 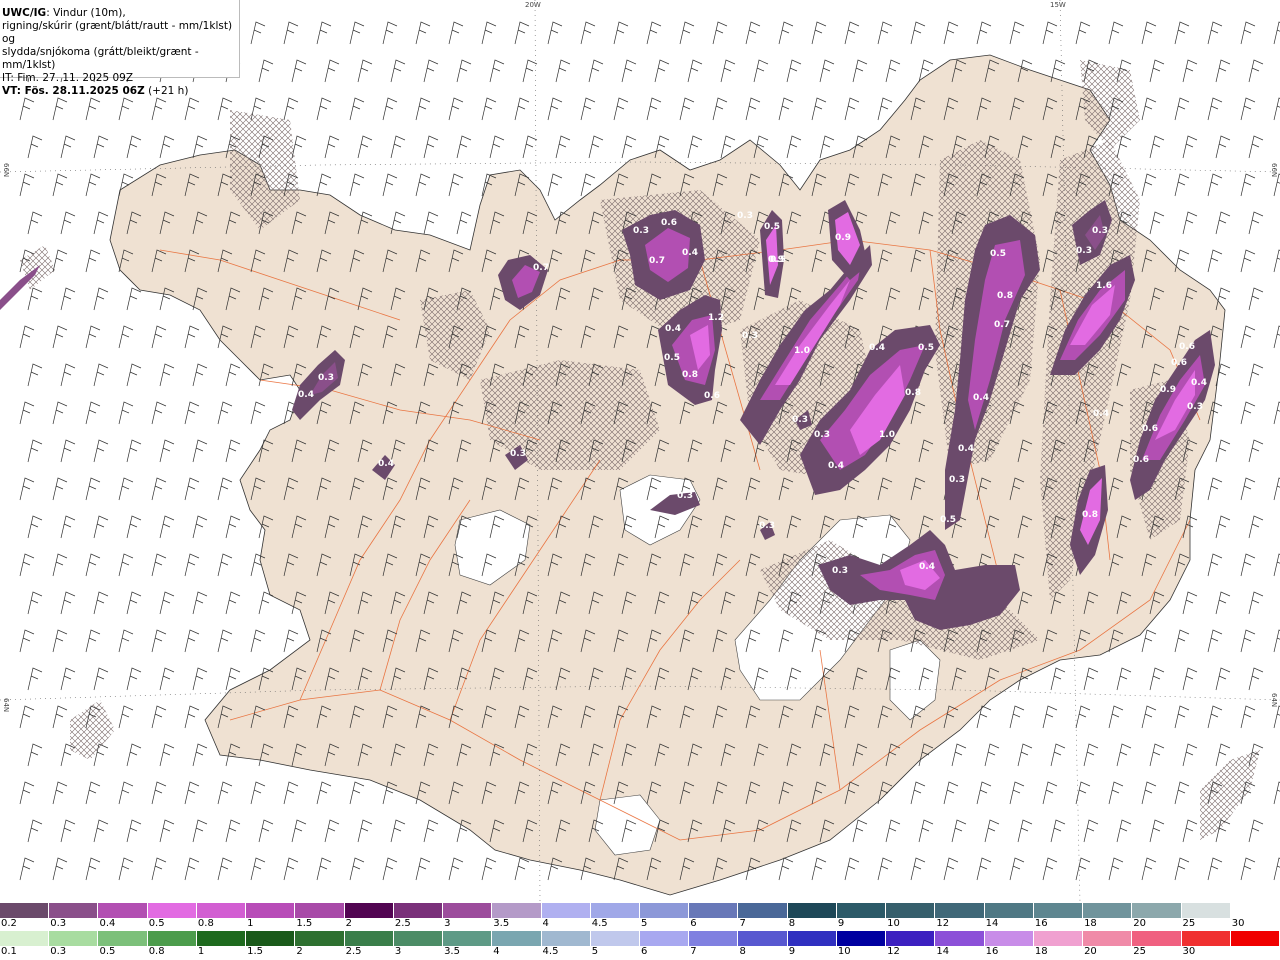 What do you see at coordinates (107, 923) in the screenshot?
I see `legend-tick-label: 0.4` at bounding box center [107, 923].